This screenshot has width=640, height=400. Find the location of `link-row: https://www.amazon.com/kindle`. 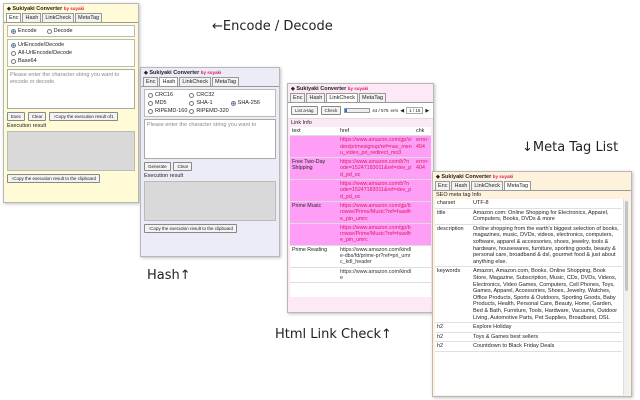

link-row: https://www.amazon.com/kindle is located at coordinates (360, 275).